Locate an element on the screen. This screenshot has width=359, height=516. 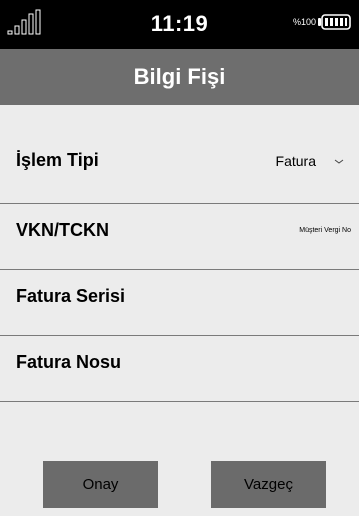
status-bar: 11:19 %100 is located at coordinates (179, 24).